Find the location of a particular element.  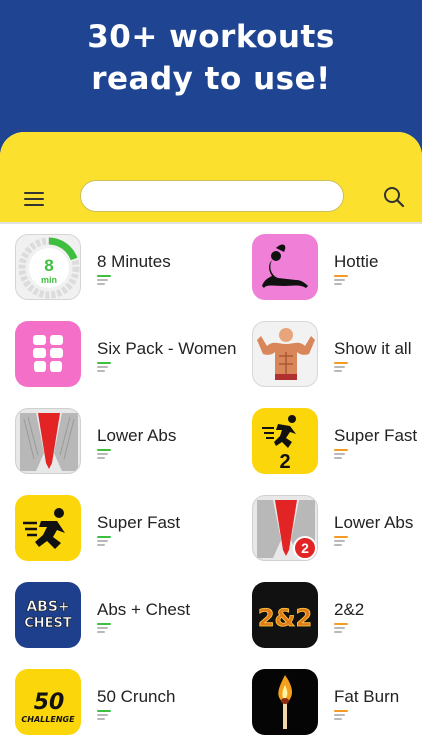

abs-chest-text-icon: ABS+ CHEST is located at coordinates (48, 615).